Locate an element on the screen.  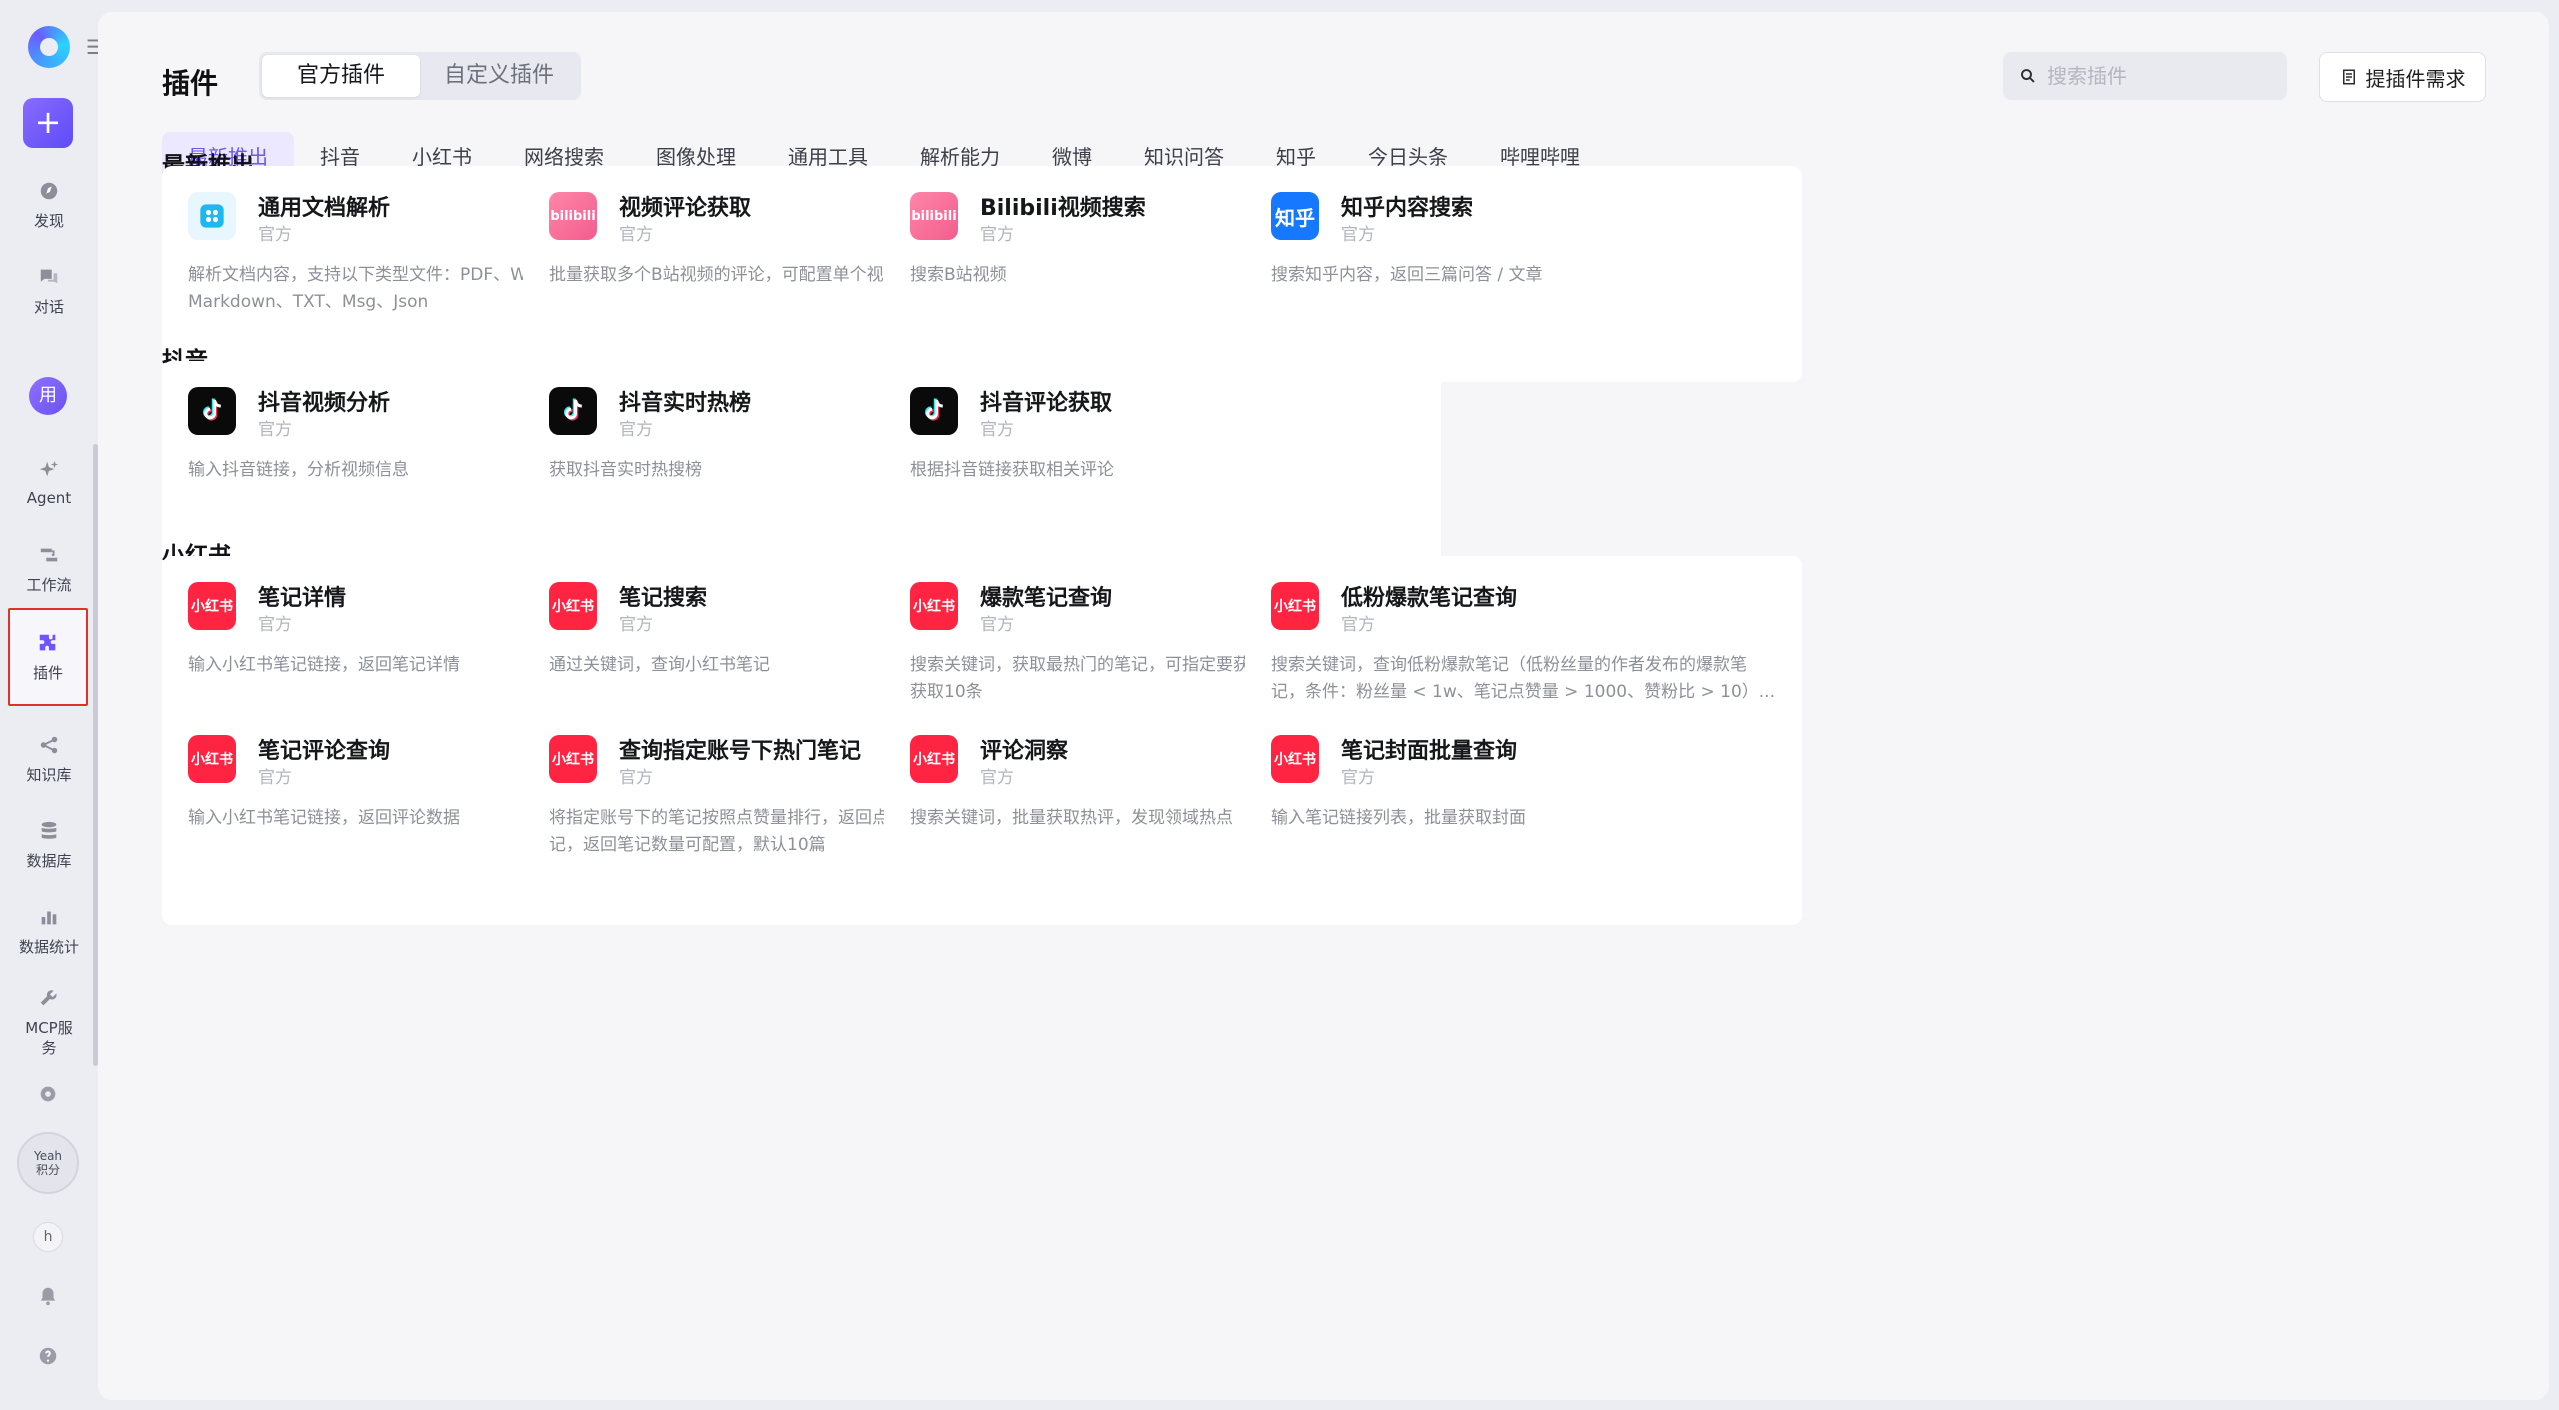
plugin-title: 笔记详情 is located at coordinates (302, 598).